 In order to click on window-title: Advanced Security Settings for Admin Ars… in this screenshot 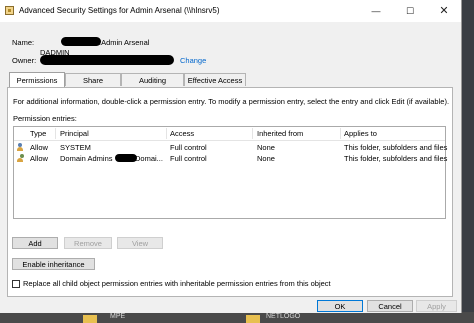, I will do `click(119, 10)`.